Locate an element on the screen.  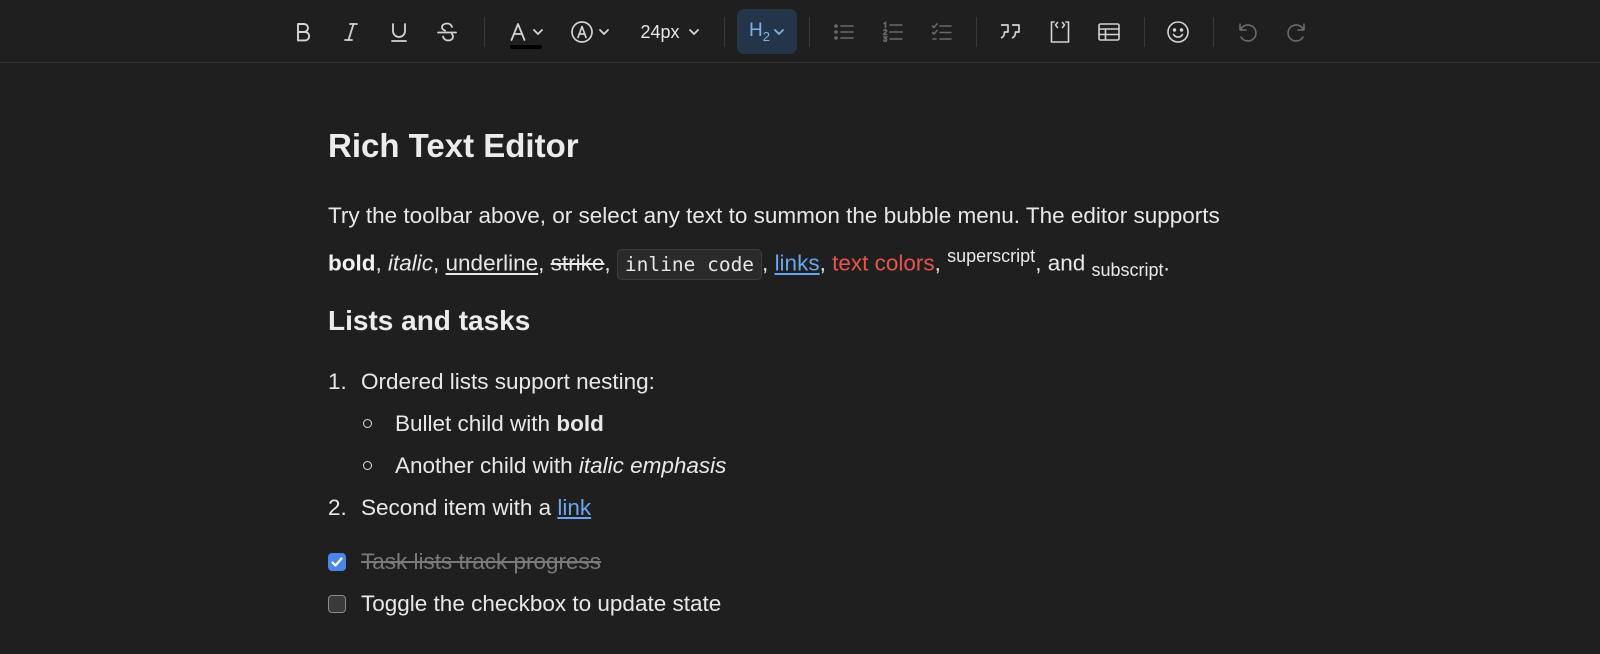
undo-icon is located at coordinates (1248, 32).